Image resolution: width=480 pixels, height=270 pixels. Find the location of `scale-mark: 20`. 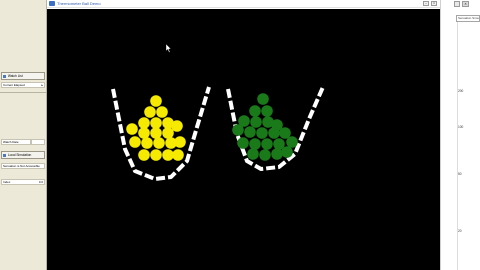

scale-mark: 20 is located at coordinates (460, 231).